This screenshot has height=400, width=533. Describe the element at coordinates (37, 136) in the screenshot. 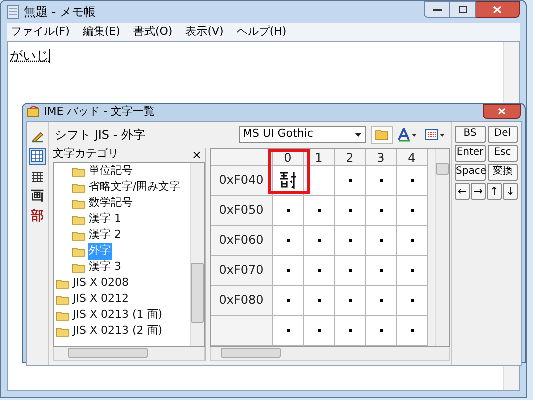

I see `pencil-icon` at that location.